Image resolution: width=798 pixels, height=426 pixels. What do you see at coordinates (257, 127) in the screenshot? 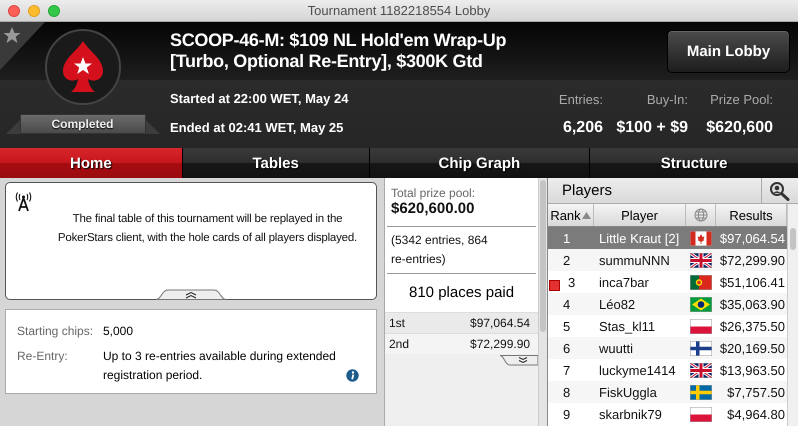
I see `end-time: Ended at 02:41 WET, May 25` at bounding box center [257, 127].